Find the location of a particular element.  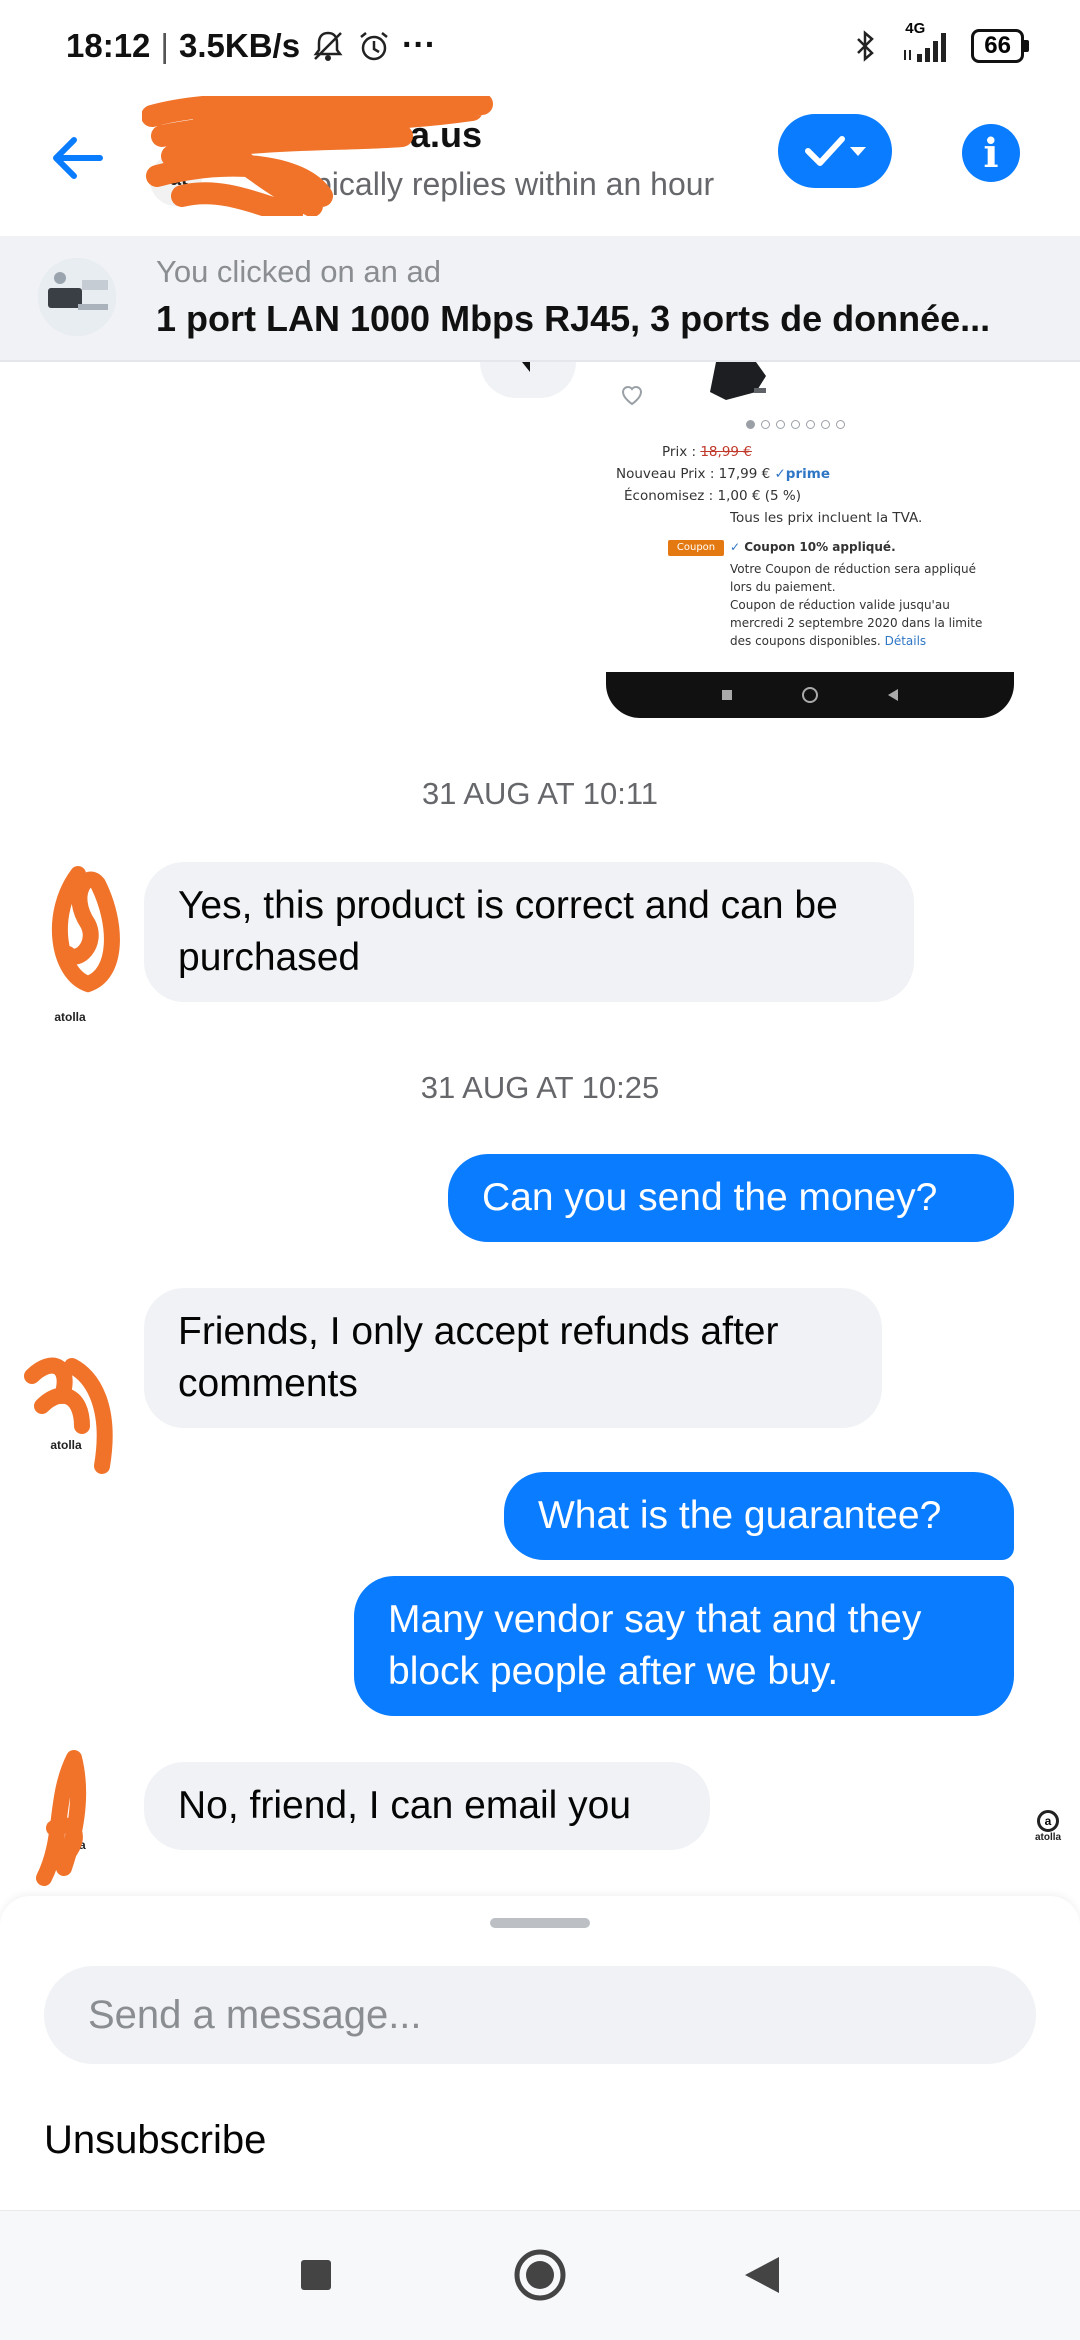

coupon-note-1: Votre Coupon de réduction sera appliqué is located at coordinates (853, 569).